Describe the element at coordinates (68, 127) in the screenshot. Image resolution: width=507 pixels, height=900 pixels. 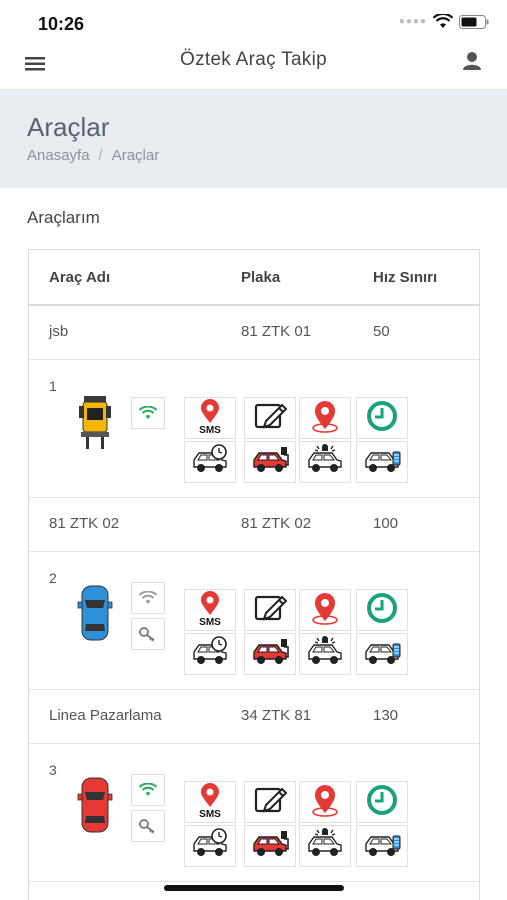
I see `page-title: Araçlar` at that location.